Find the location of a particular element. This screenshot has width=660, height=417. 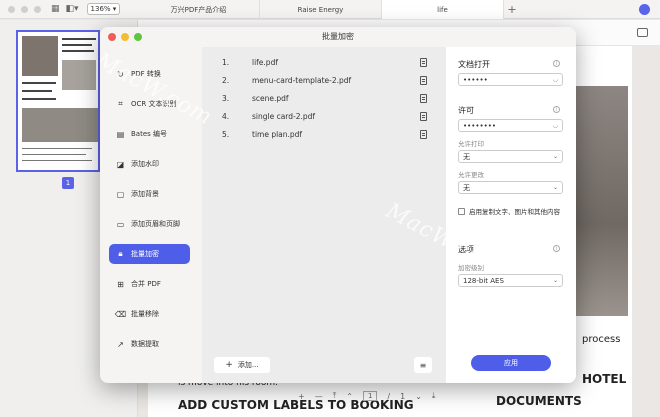

permission-password-field: •••••••• ◡ is located at coordinates (510, 125).